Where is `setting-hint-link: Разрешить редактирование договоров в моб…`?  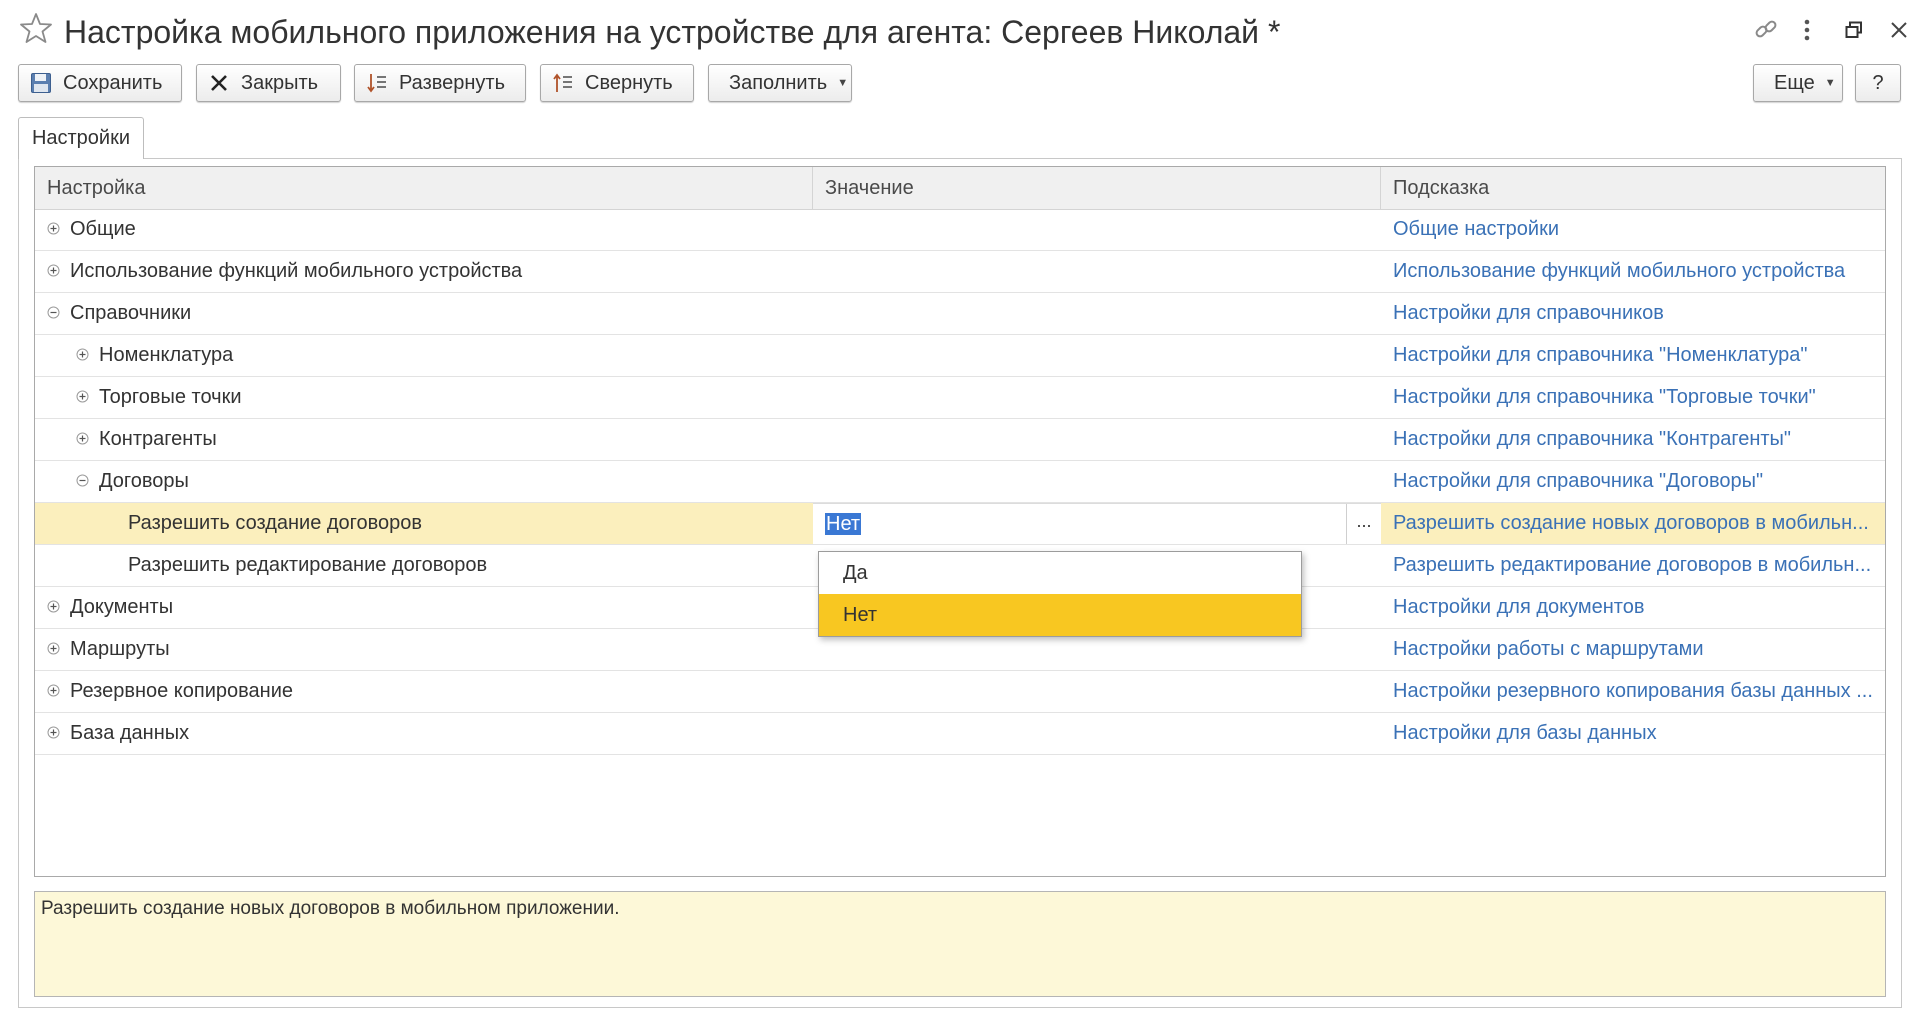
setting-hint-link: Разрешить редактирование договоров в моб… is located at coordinates (1628, 565).